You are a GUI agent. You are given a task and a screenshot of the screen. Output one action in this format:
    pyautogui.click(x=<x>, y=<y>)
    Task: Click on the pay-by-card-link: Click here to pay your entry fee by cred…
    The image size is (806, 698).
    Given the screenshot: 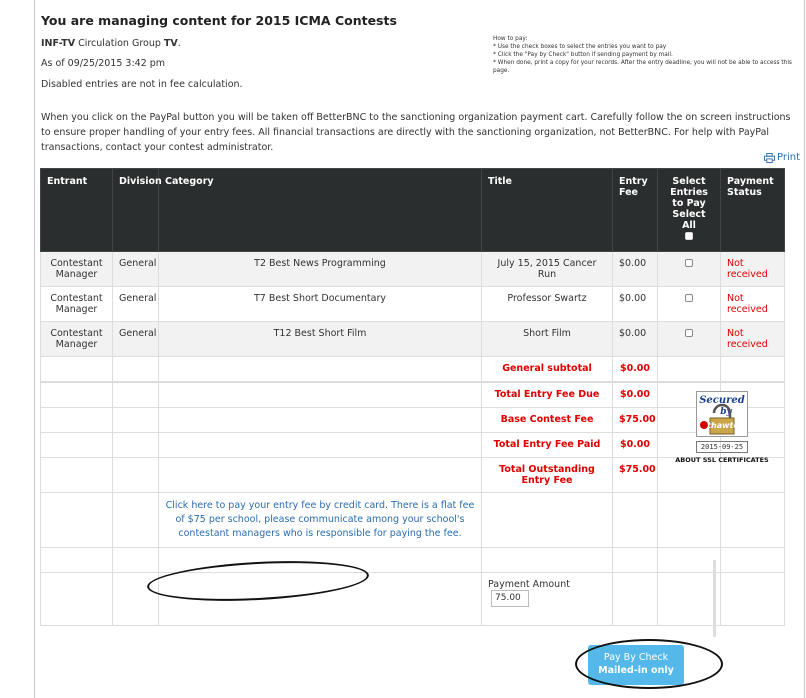 What is the action you would take?
    pyautogui.click(x=320, y=520)
    